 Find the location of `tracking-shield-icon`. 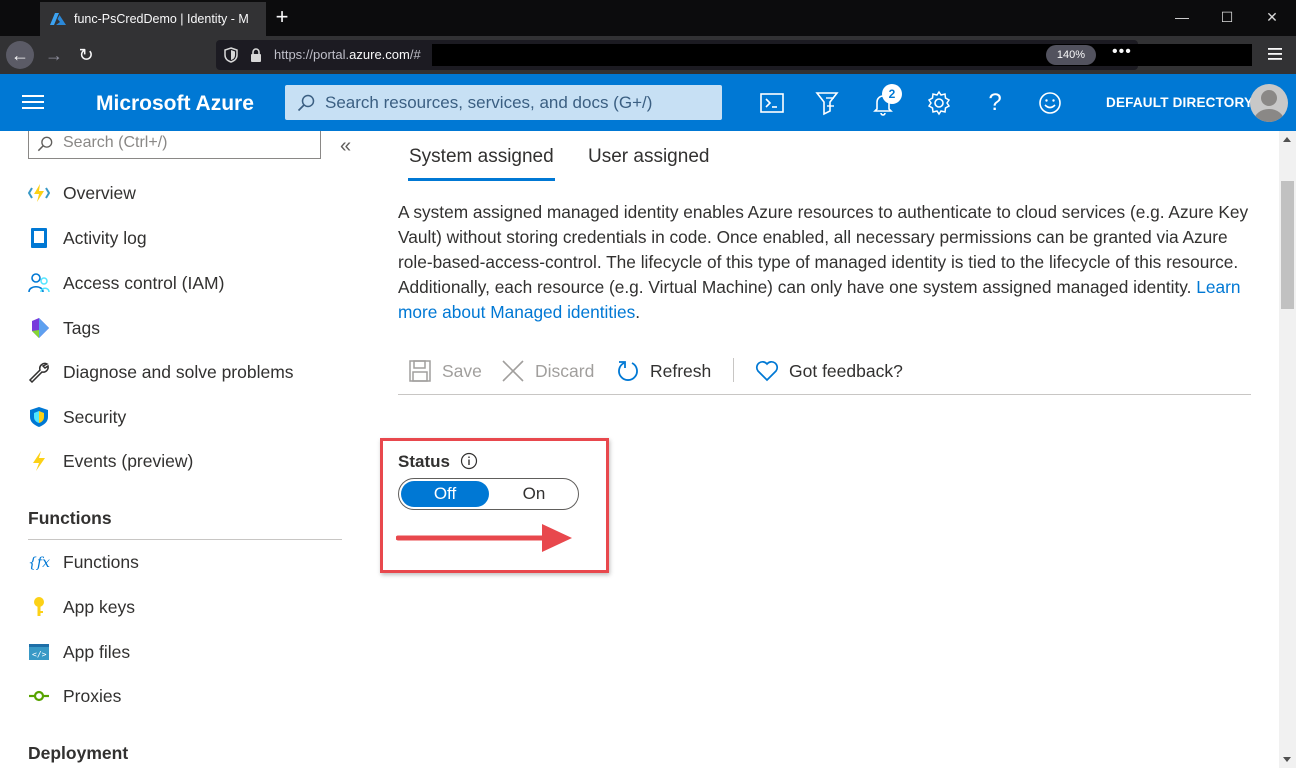

tracking-shield-icon is located at coordinates (231, 55).